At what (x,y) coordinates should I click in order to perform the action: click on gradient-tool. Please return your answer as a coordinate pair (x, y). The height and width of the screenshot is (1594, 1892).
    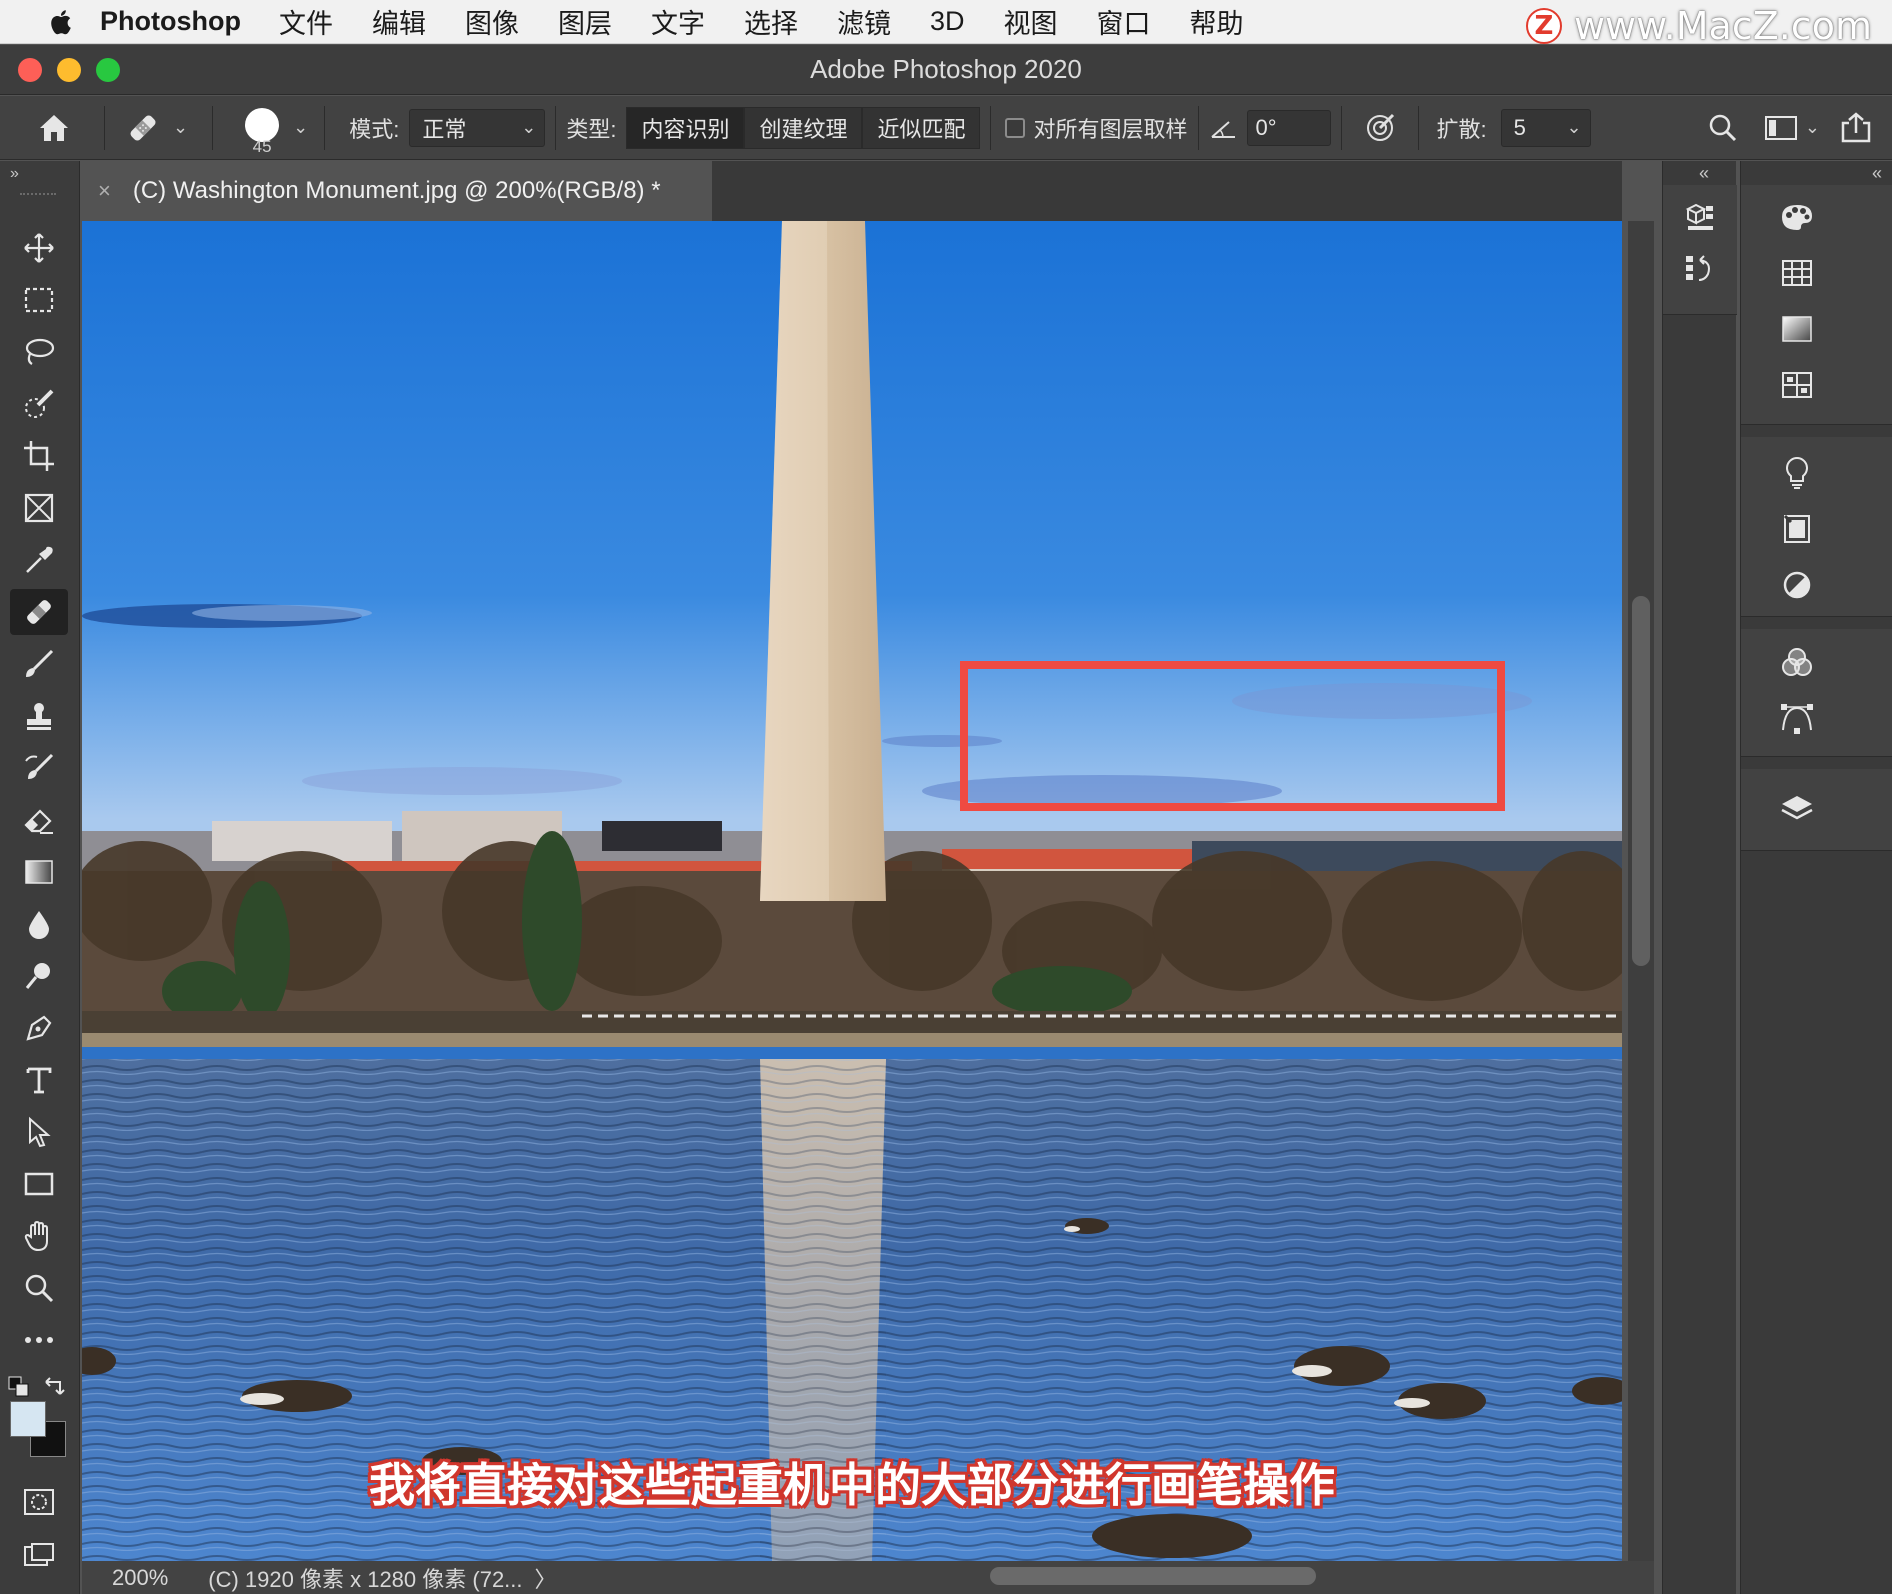
    Looking at the image, I should click on (39, 872).